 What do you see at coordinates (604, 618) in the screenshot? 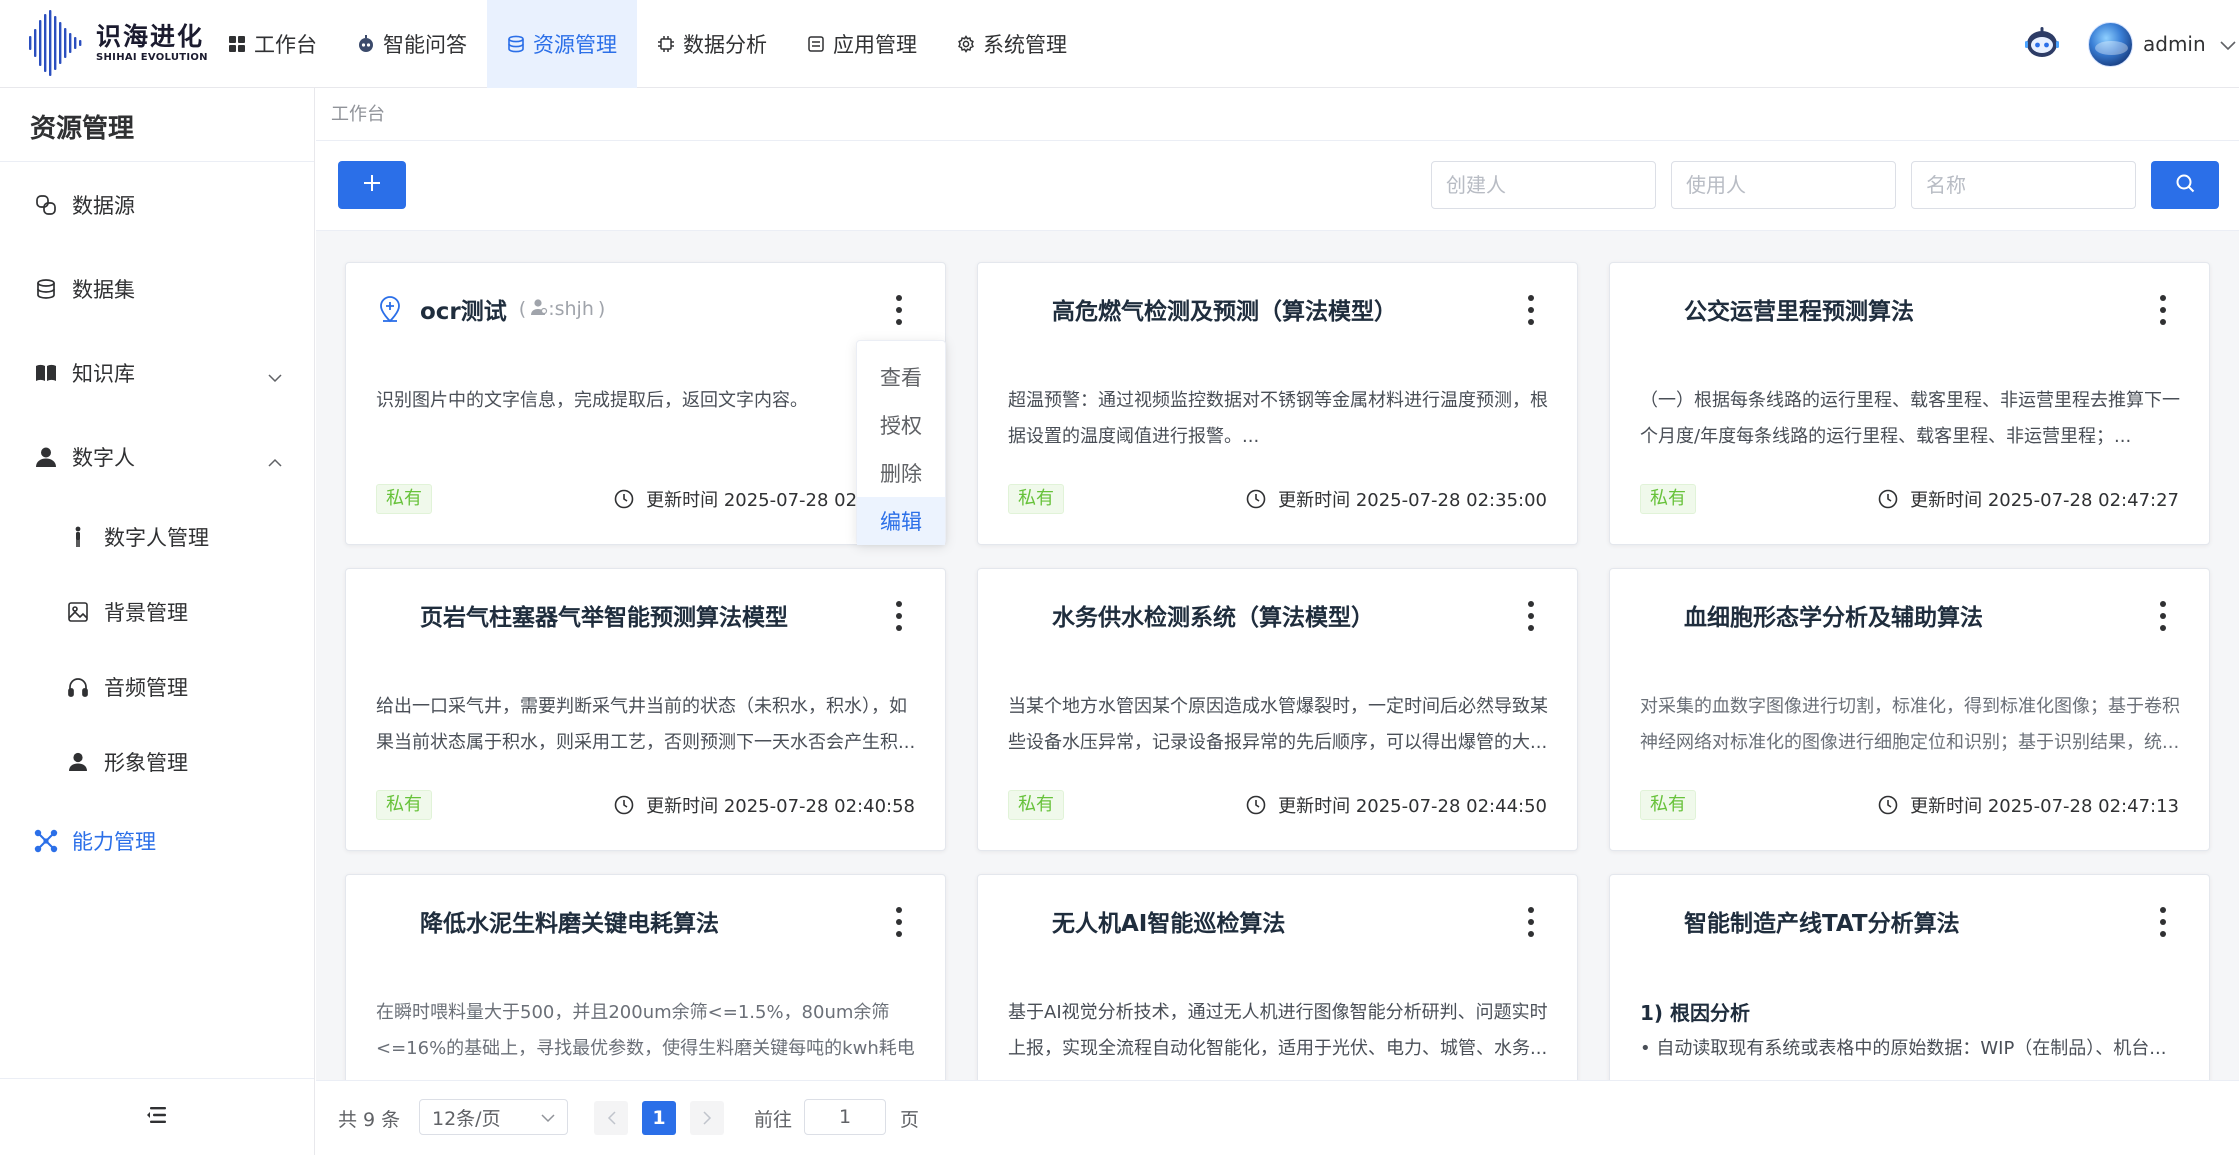
I see `card-title: 页岩气柱塞器气举智能预测算法模型` at bounding box center [604, 618].